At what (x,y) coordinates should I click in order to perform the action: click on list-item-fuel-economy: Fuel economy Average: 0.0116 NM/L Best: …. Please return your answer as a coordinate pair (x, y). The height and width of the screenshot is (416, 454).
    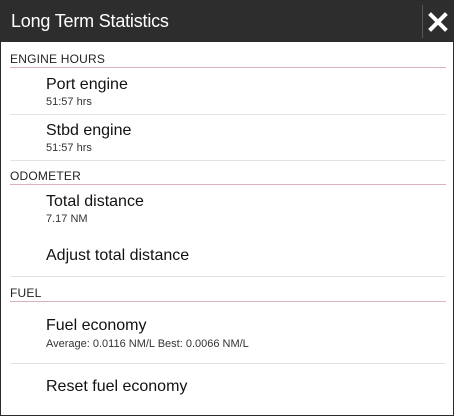
    Looking at the image, I should click on (228, 334).